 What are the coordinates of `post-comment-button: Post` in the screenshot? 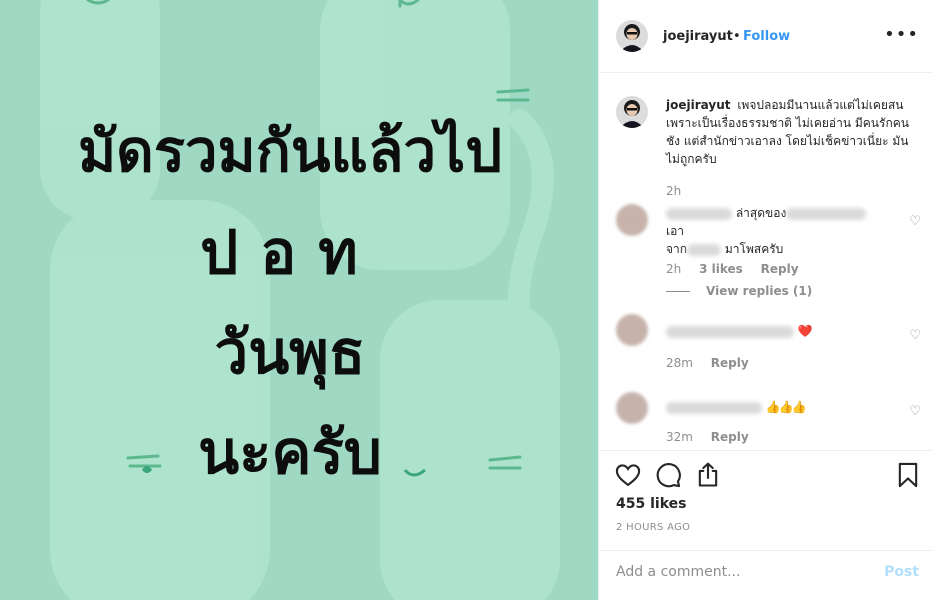 It's located at (901, 572).